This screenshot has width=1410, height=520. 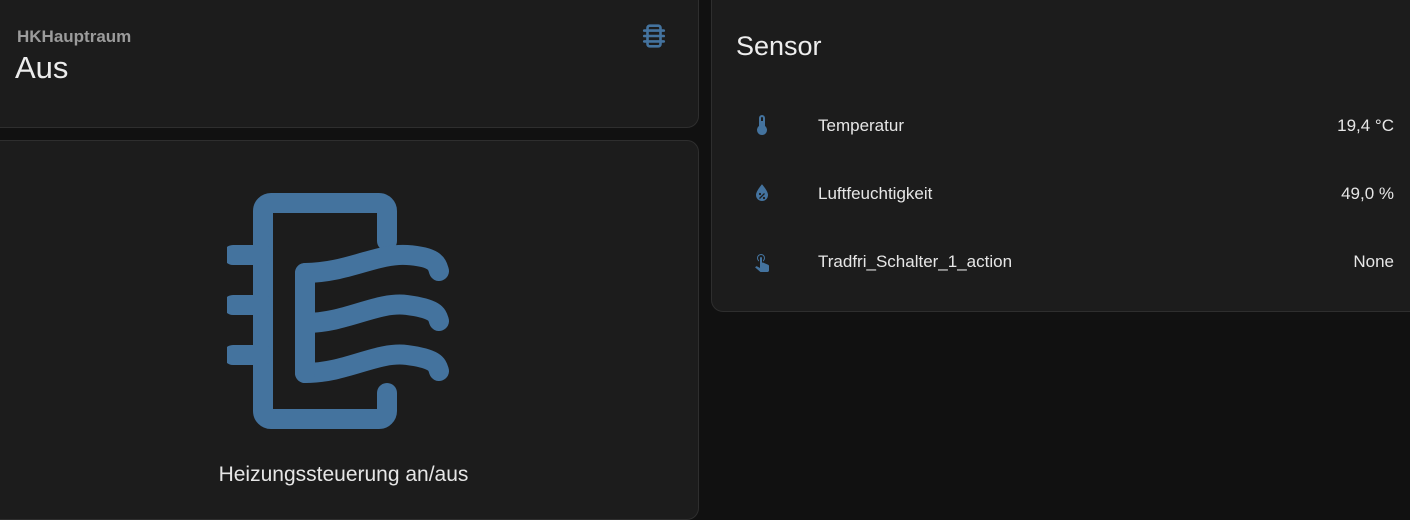 I want to click on sensor-row-tradfri-action: Tradfri_Schalter_1_action None, so click(x=1061, y=261).